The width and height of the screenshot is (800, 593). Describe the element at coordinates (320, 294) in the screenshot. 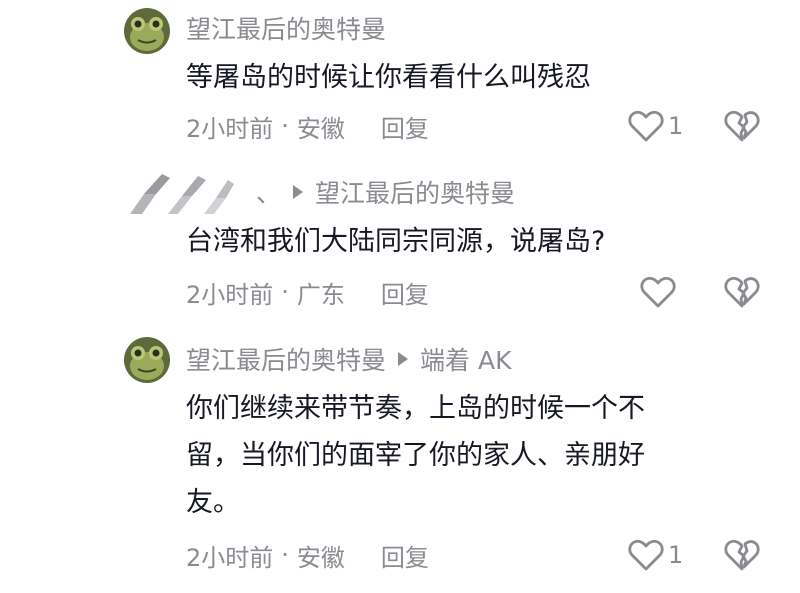

I see `comment-location: 广东` at that location.